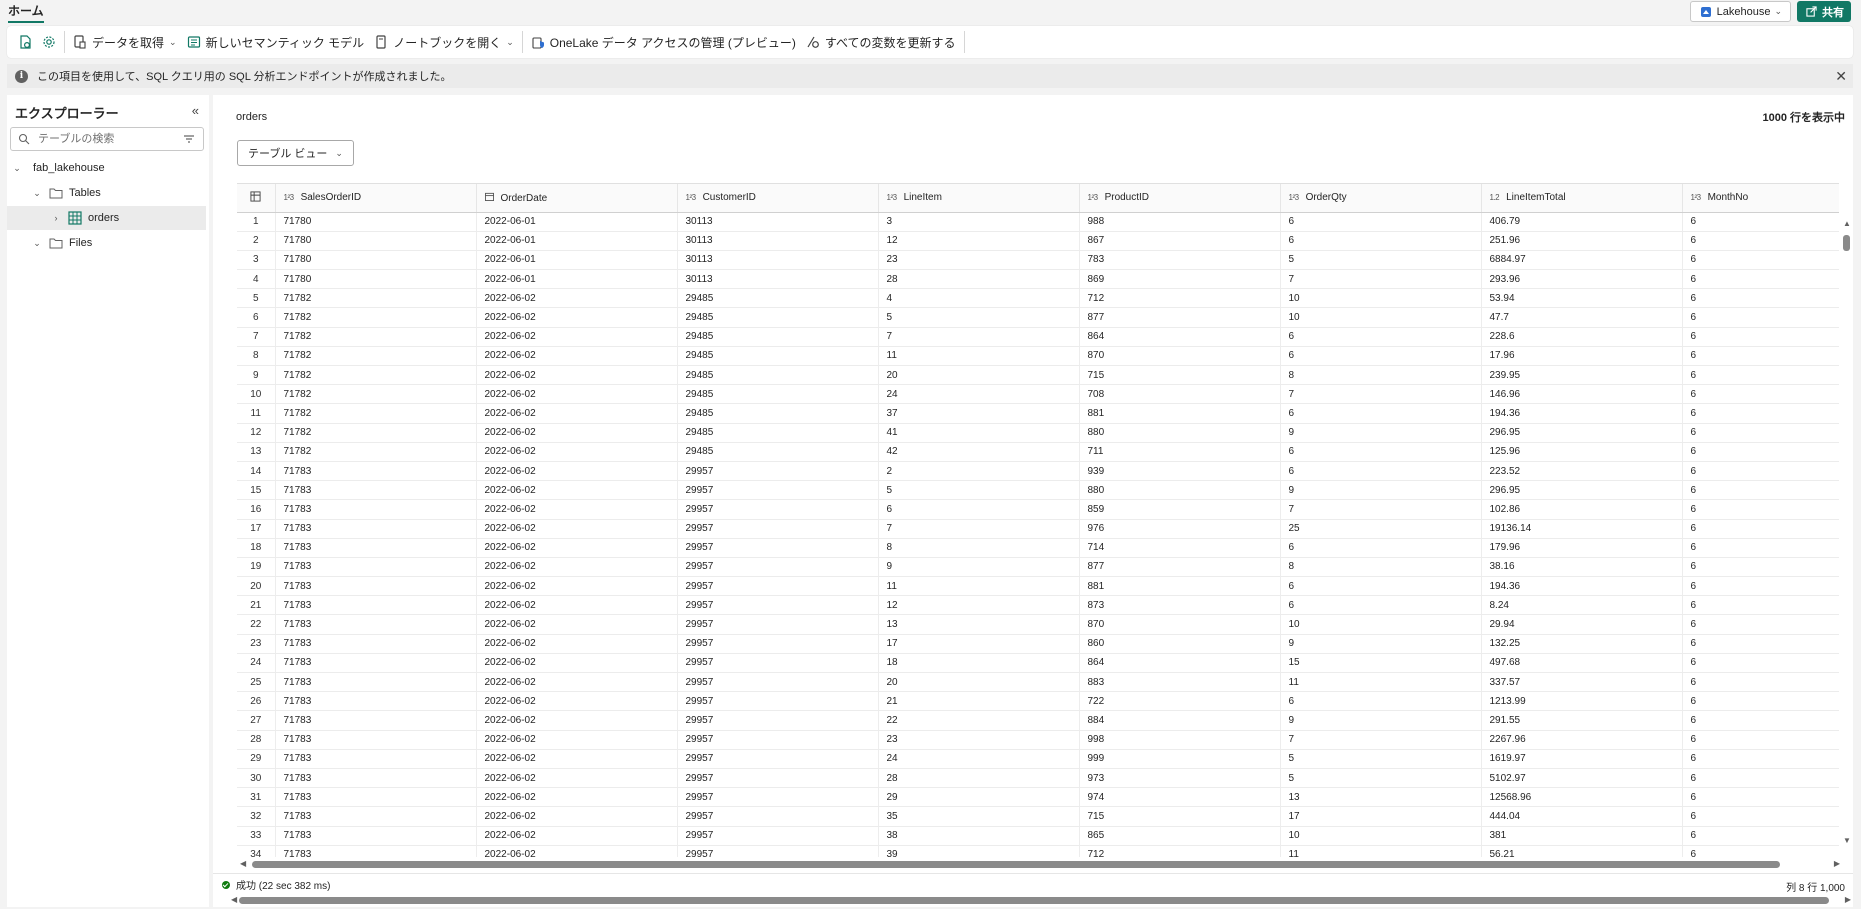 This screenshot has height=909, width=1861. Describe the element at coordinates (979, 816) in the screenshot. I see `table-cell: 35` at that location.